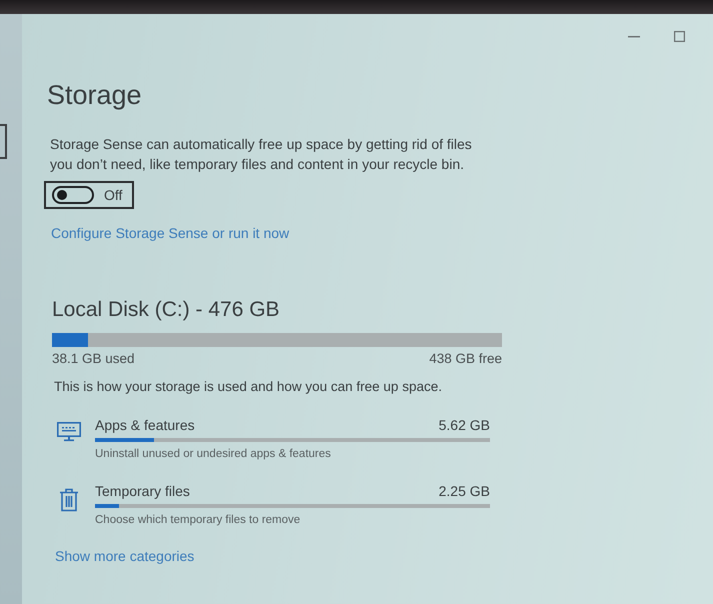 Image resolution: width=713 pixels, height=604 pixels. I want to click on used-space-text: 38.1 GB used, so click(93, 359).